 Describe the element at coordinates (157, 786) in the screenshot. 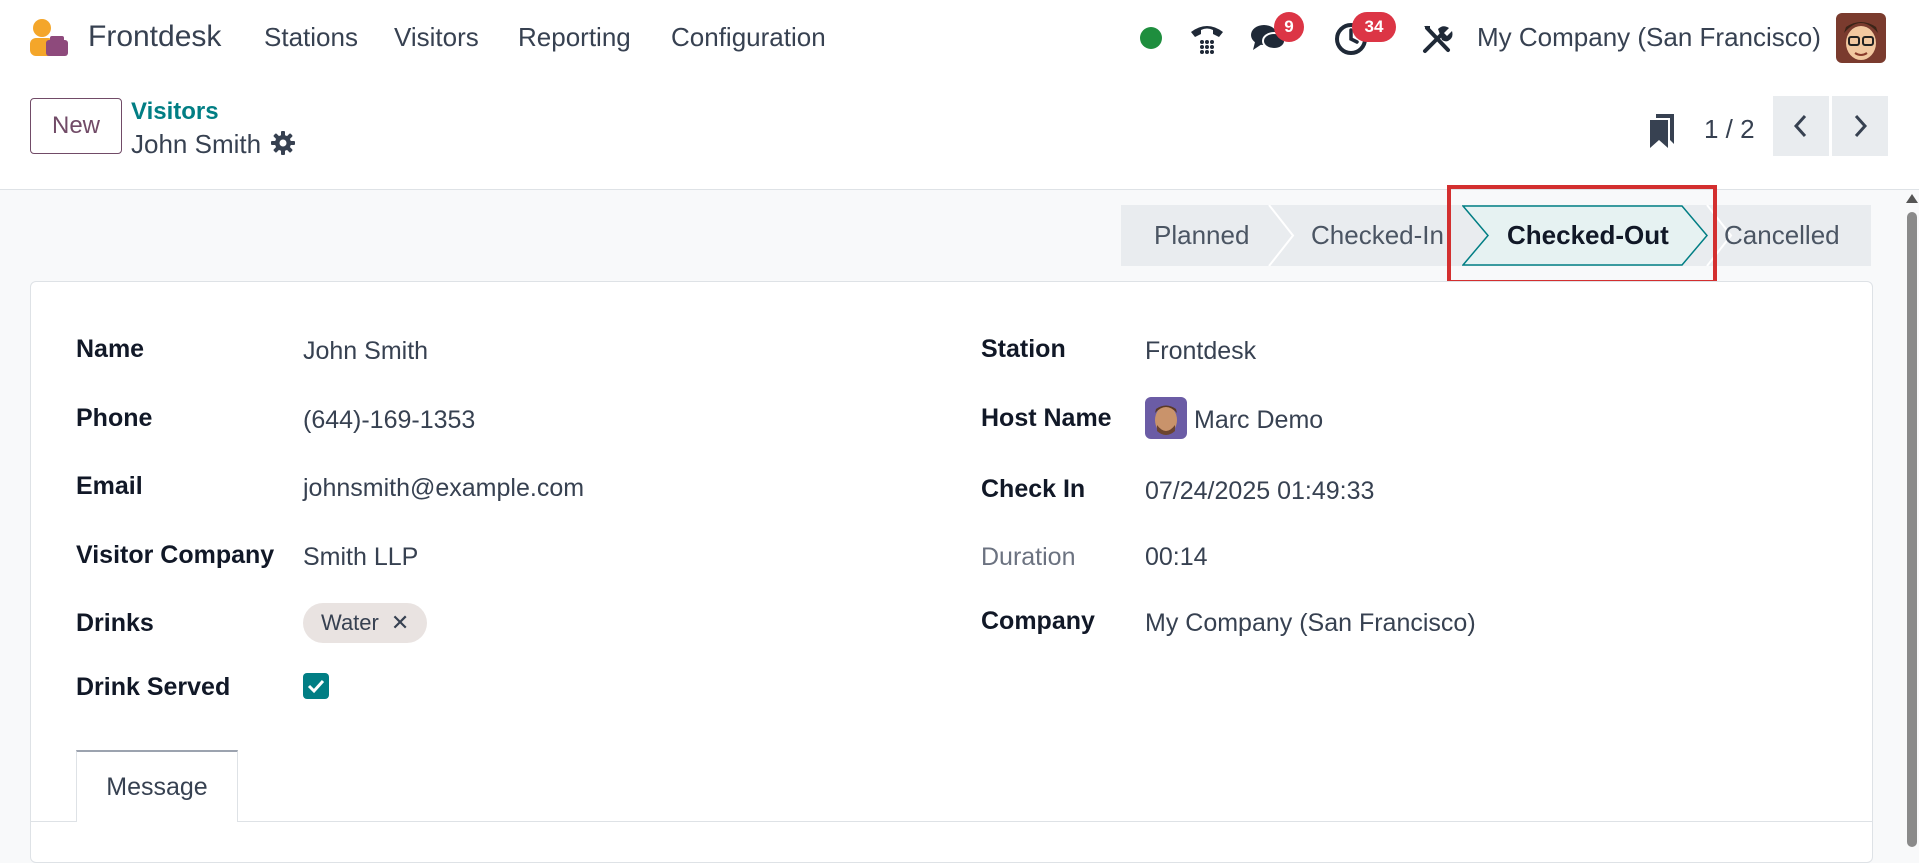

I see `tab-message: Message` at that location.